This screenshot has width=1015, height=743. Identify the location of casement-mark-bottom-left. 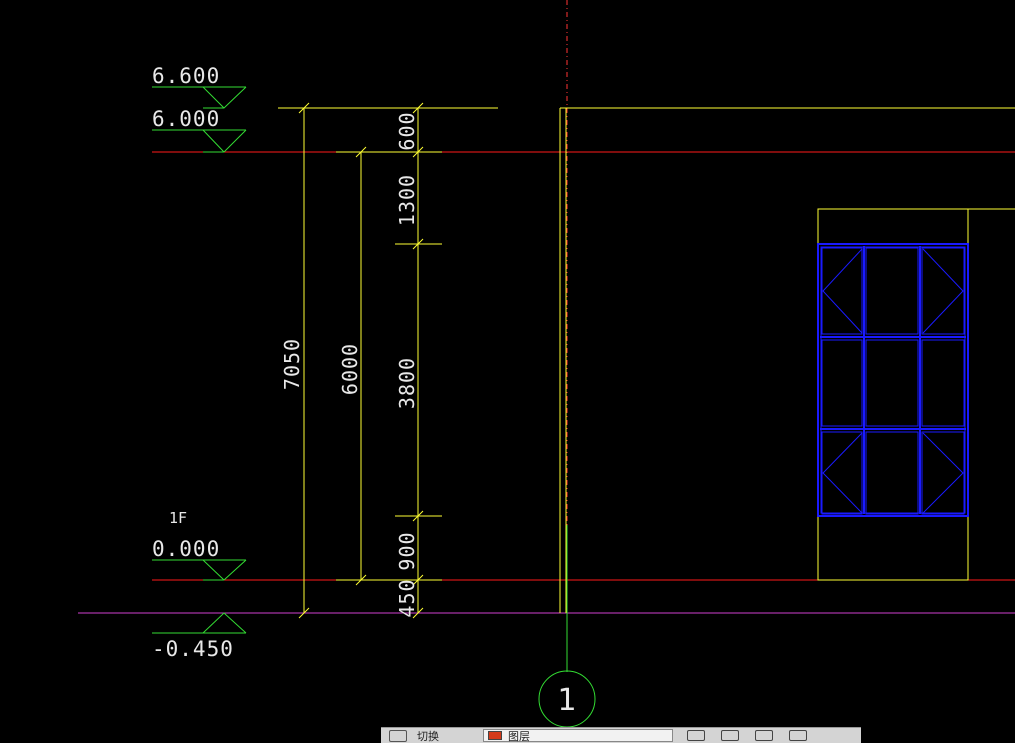
(842, 473).